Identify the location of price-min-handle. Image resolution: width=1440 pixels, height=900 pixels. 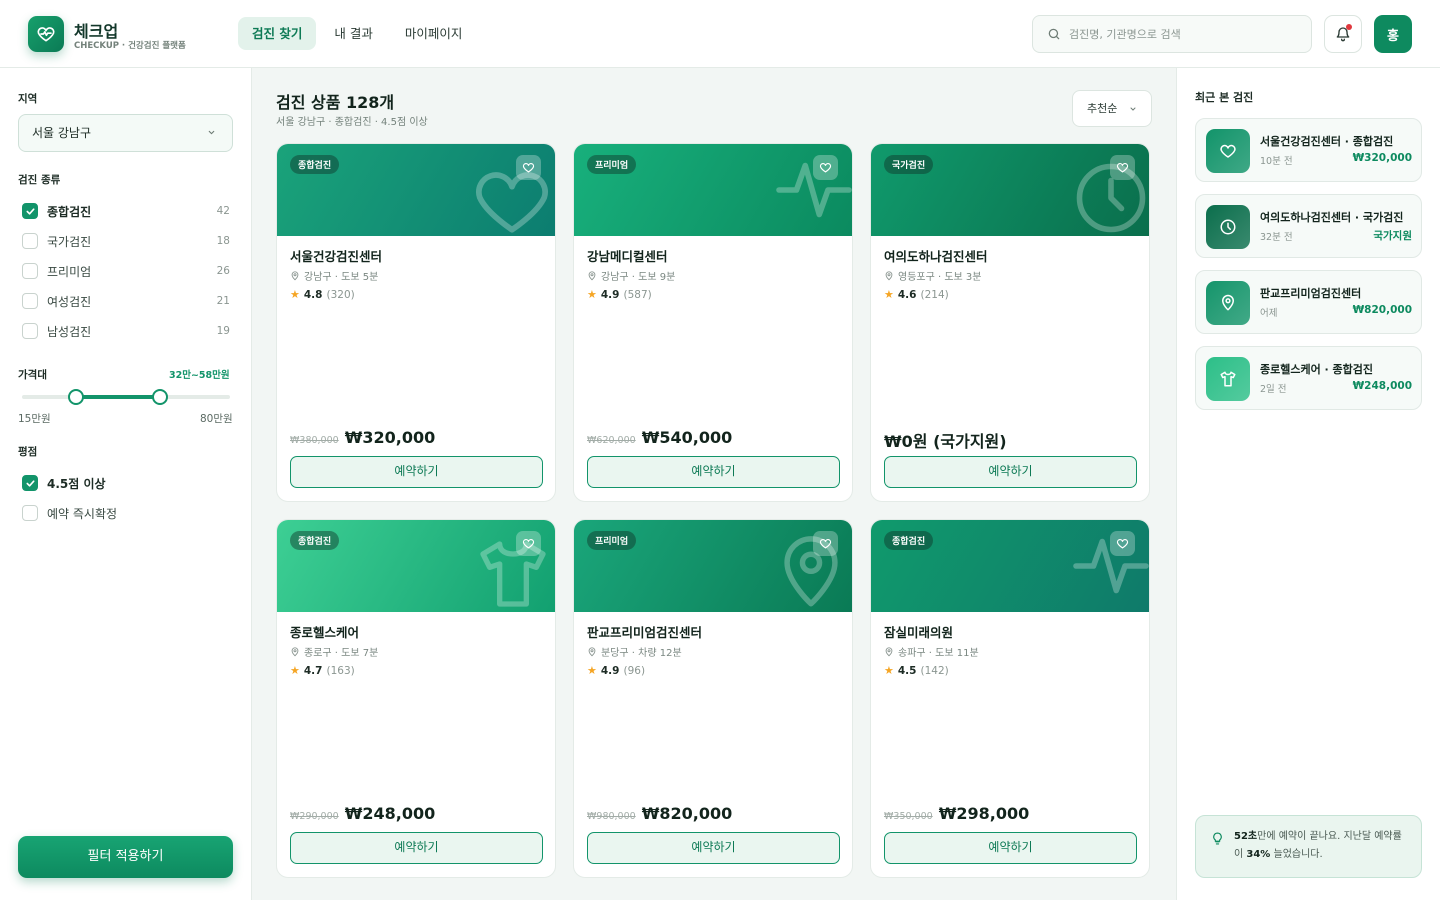
(76, 397).